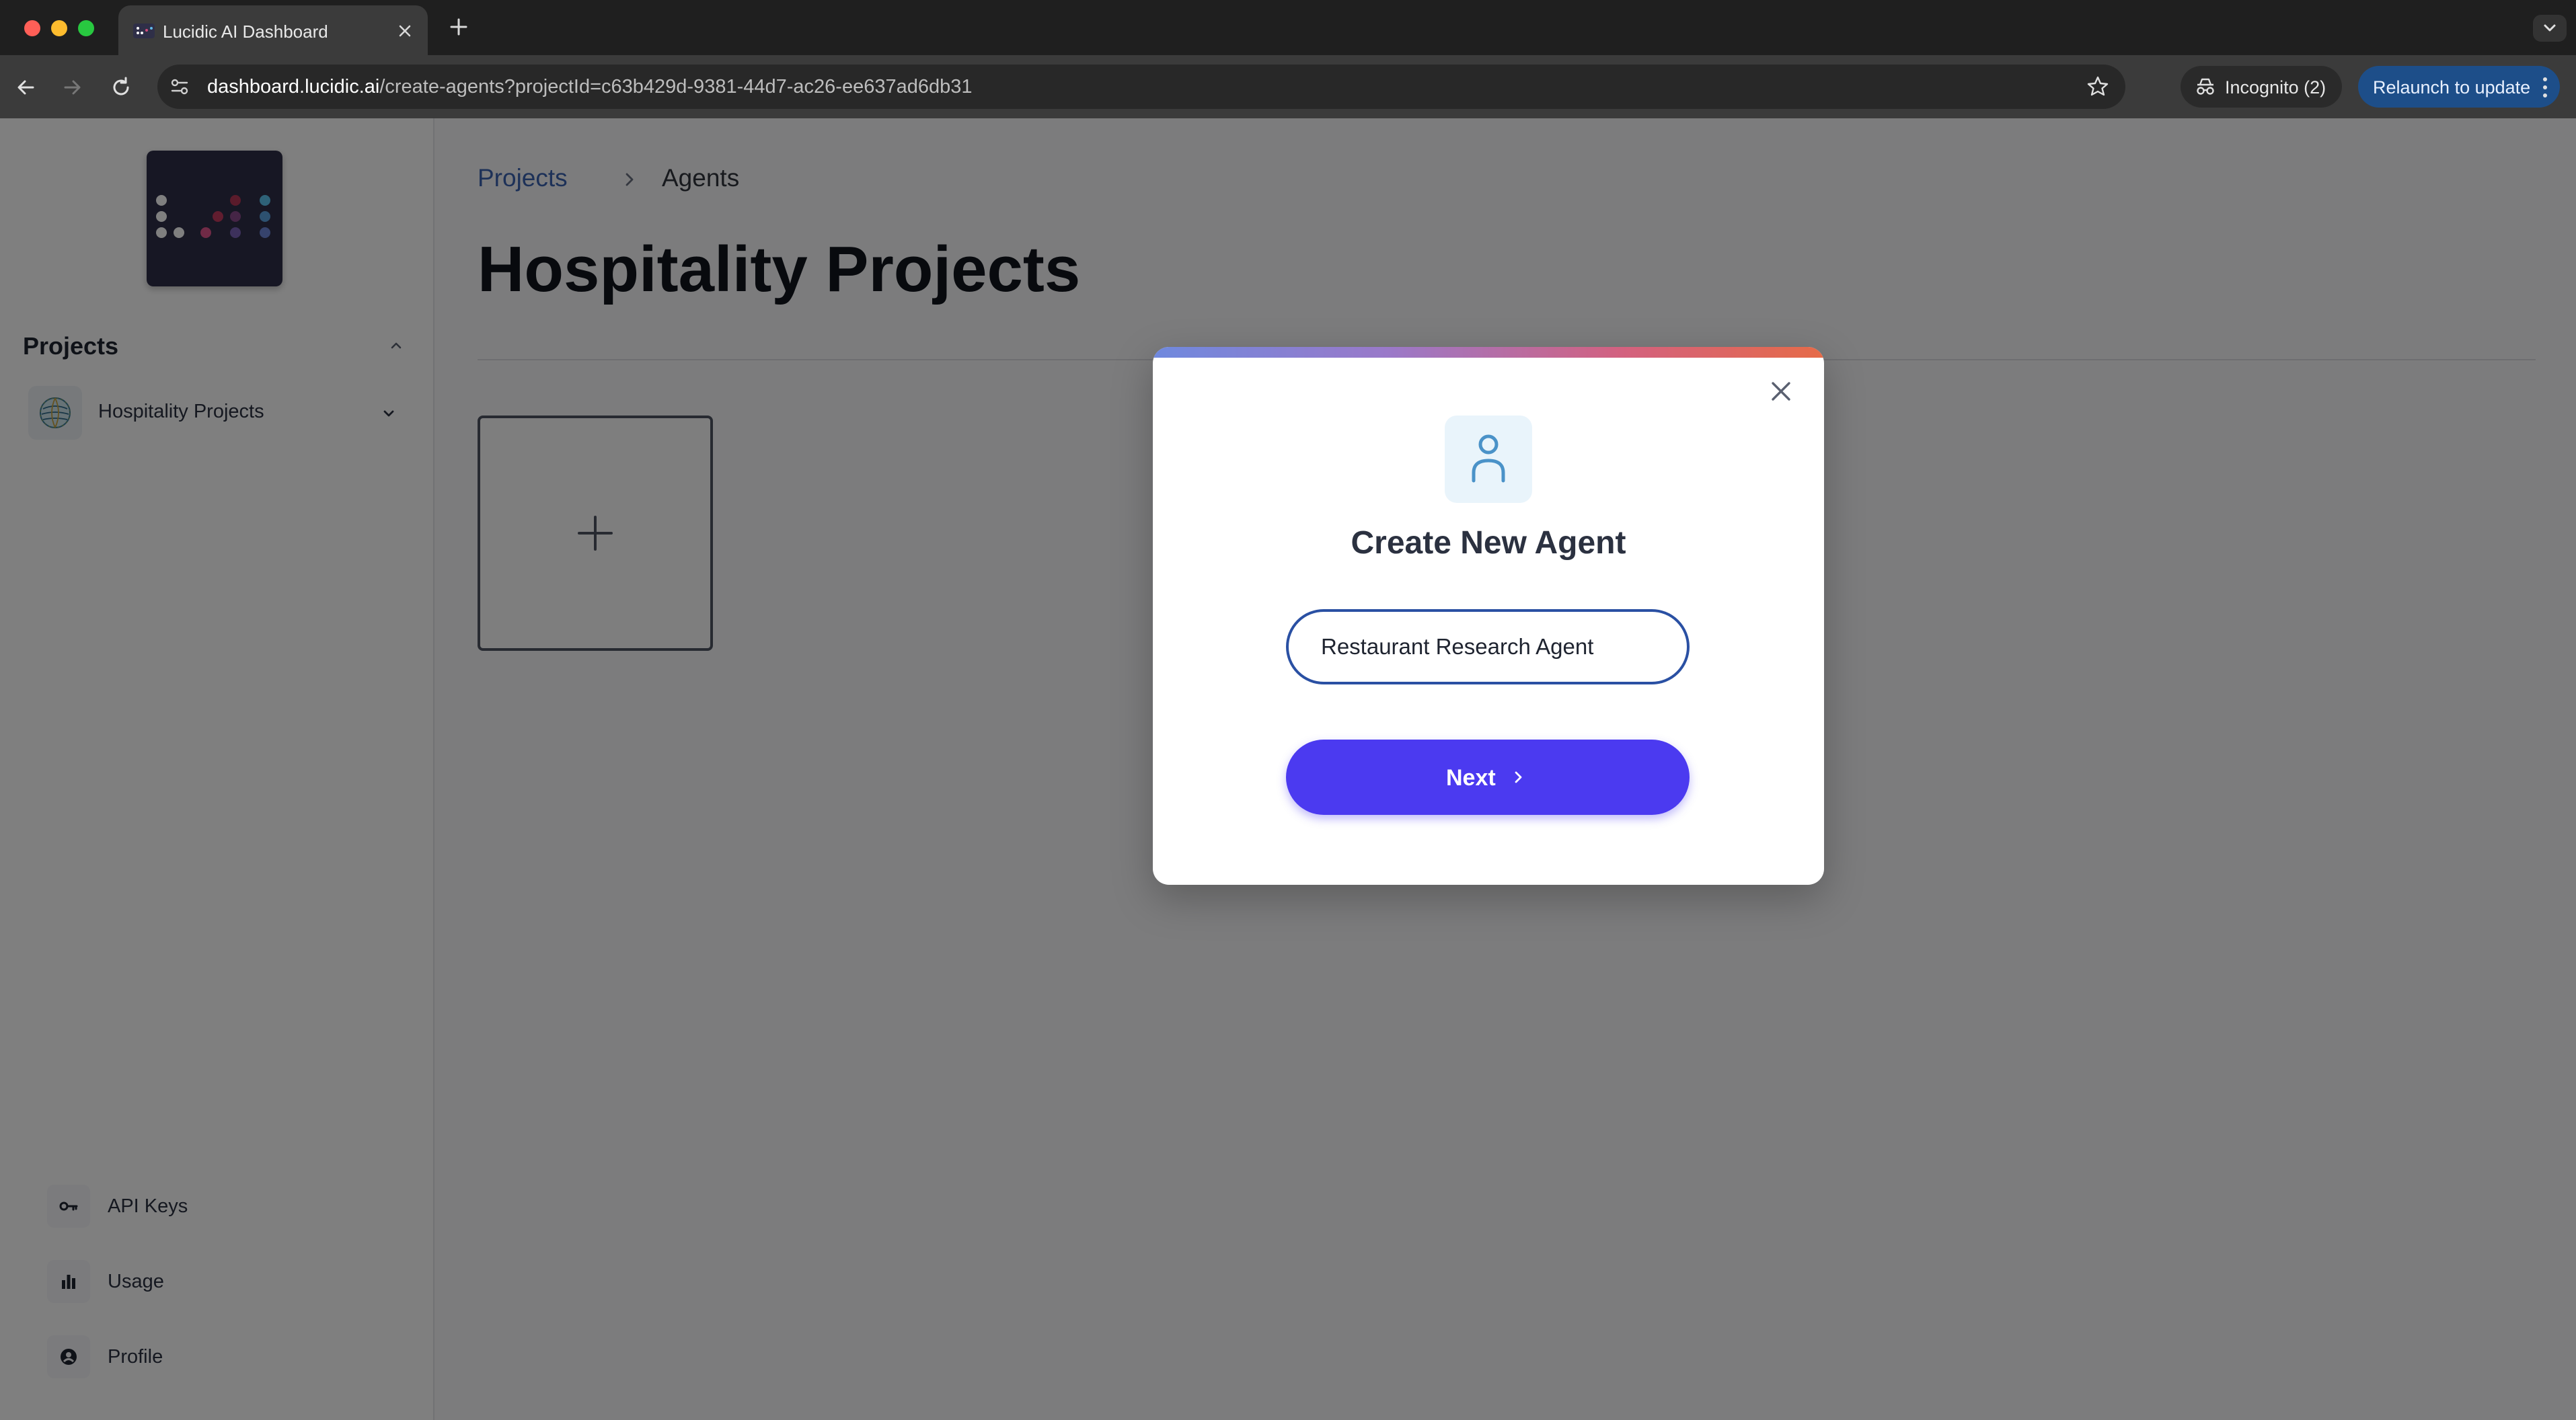 This screenshot has height=1420, width=2576. I want to click on incognito-icon, so click(2205, 86).